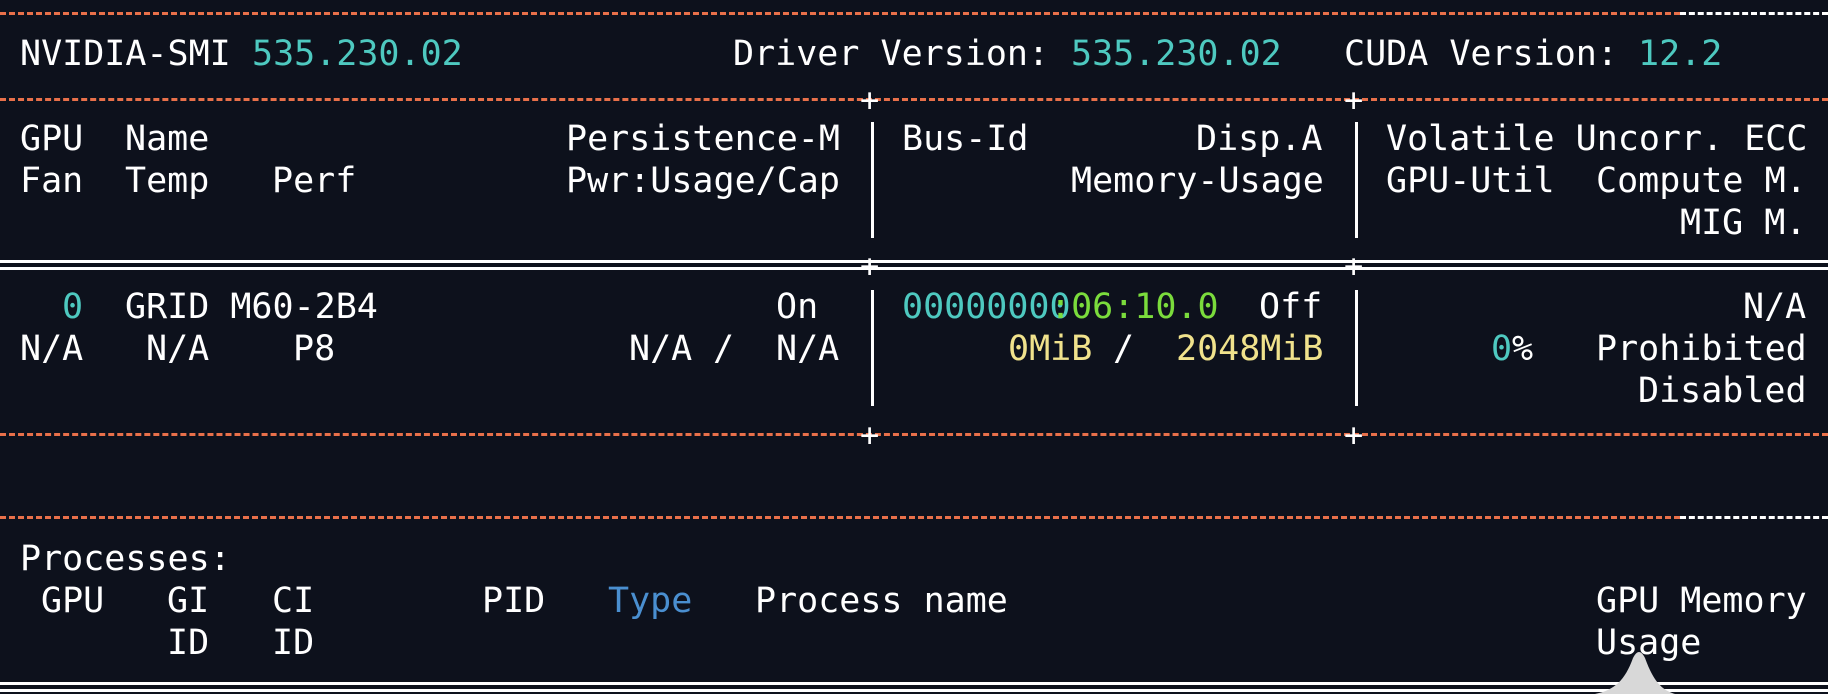  What do you see at coordinates (914, 434) in the screenshot?
I see `table-bottom-rule` at bounding box center [914, 434].